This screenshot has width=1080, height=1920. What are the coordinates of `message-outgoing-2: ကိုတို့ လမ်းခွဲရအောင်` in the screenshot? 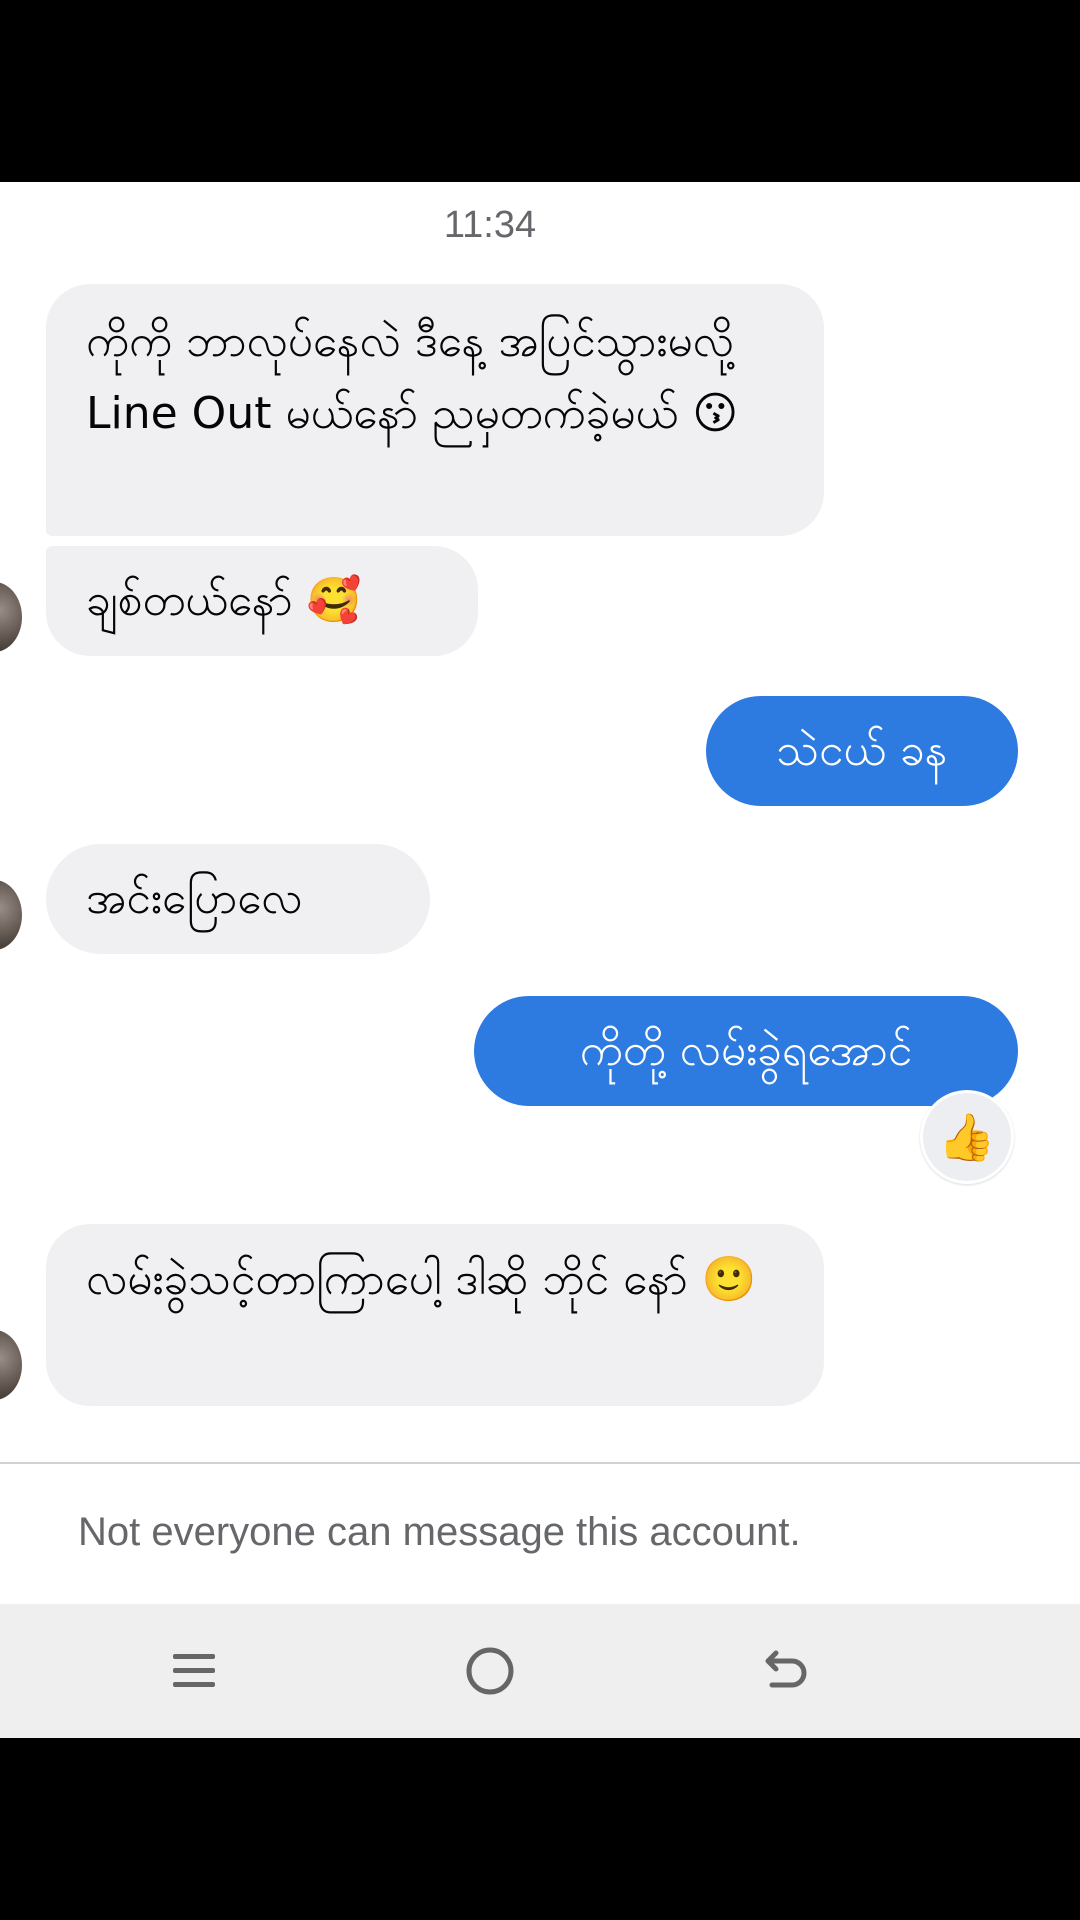 It's located at (746, 1051).